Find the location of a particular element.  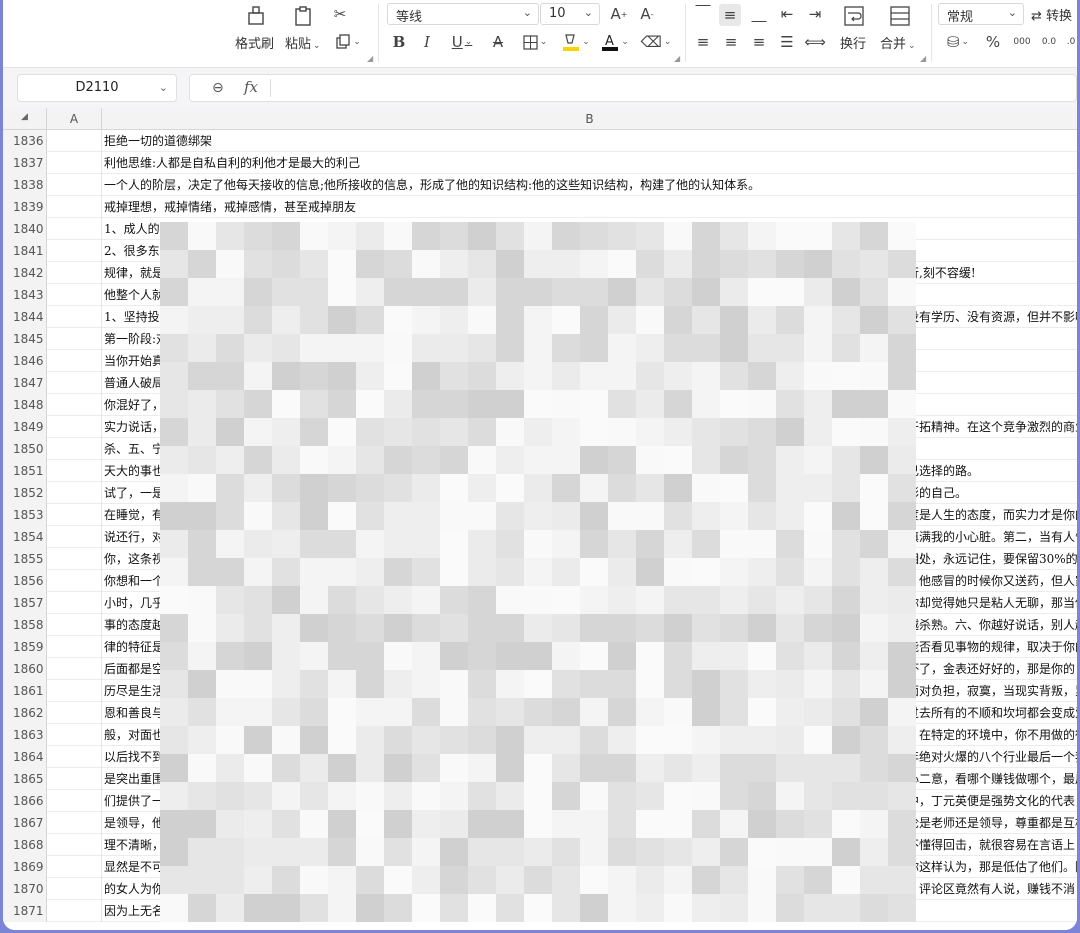

row-number: 1869 is located at coordinates (25, 867).